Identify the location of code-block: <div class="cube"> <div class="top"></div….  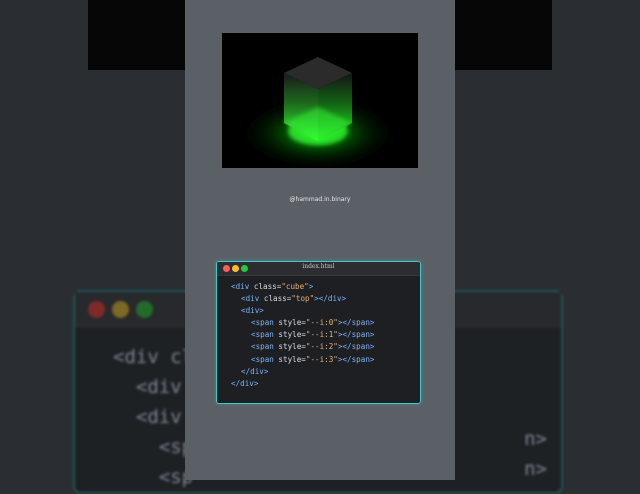
(318, 333).